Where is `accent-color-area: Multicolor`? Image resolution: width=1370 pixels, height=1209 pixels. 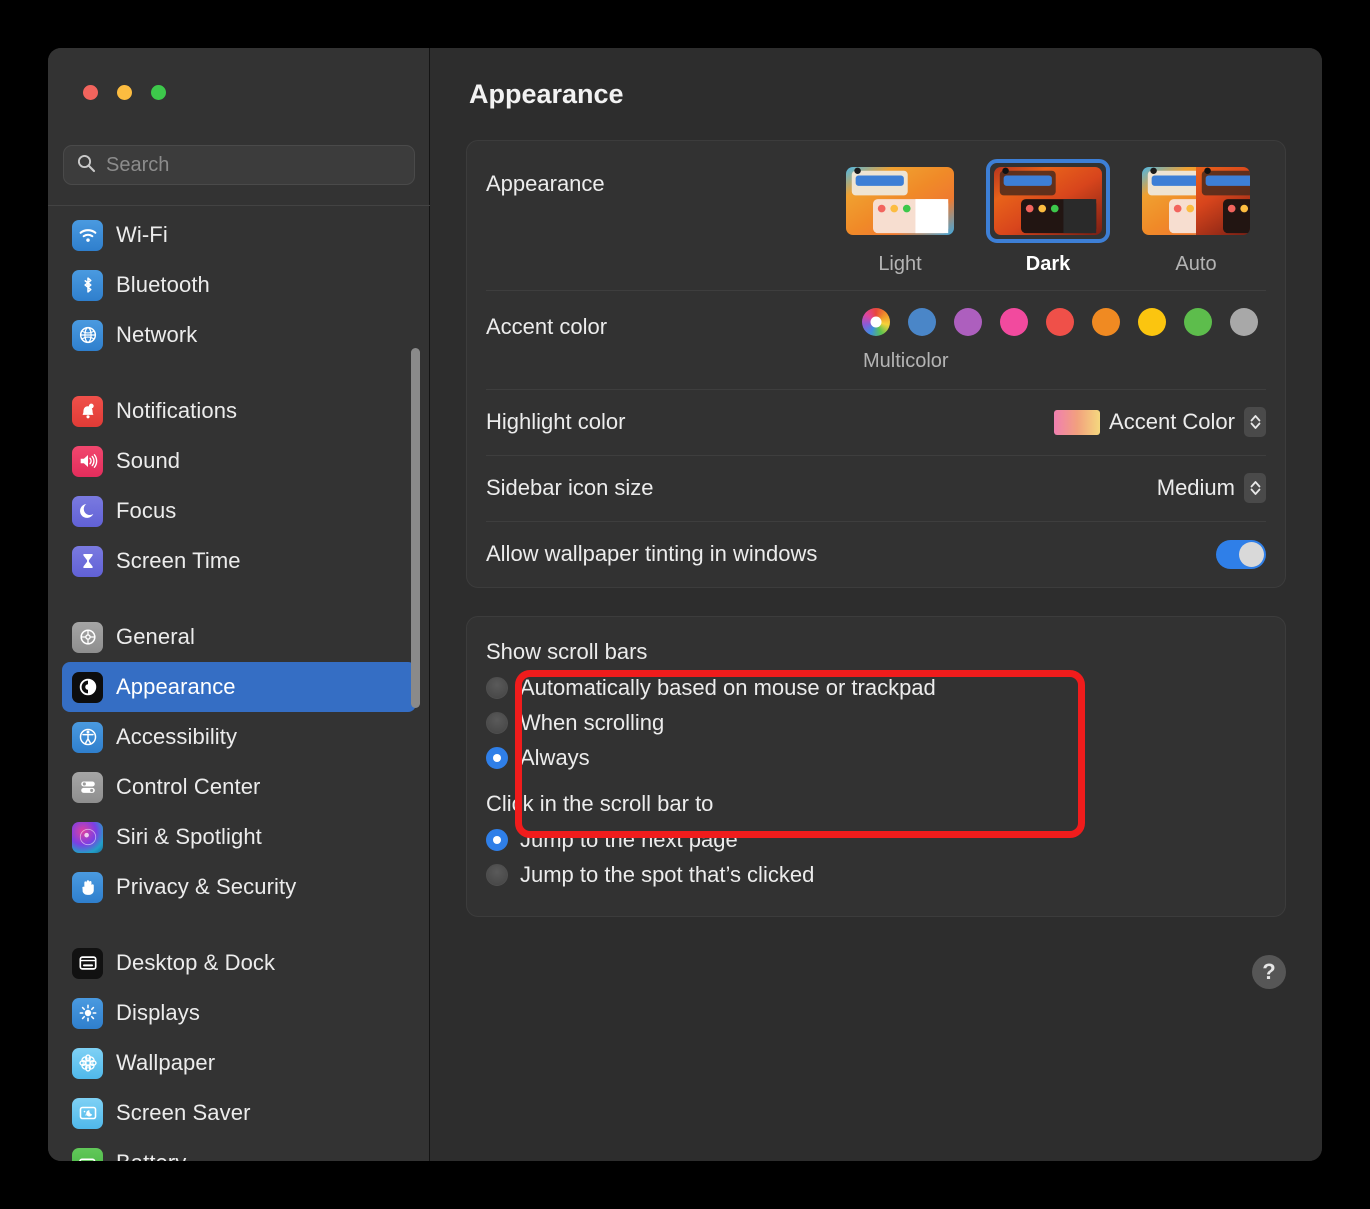 accent-color-area: Multicolor is located at coordinates (1064, 340).